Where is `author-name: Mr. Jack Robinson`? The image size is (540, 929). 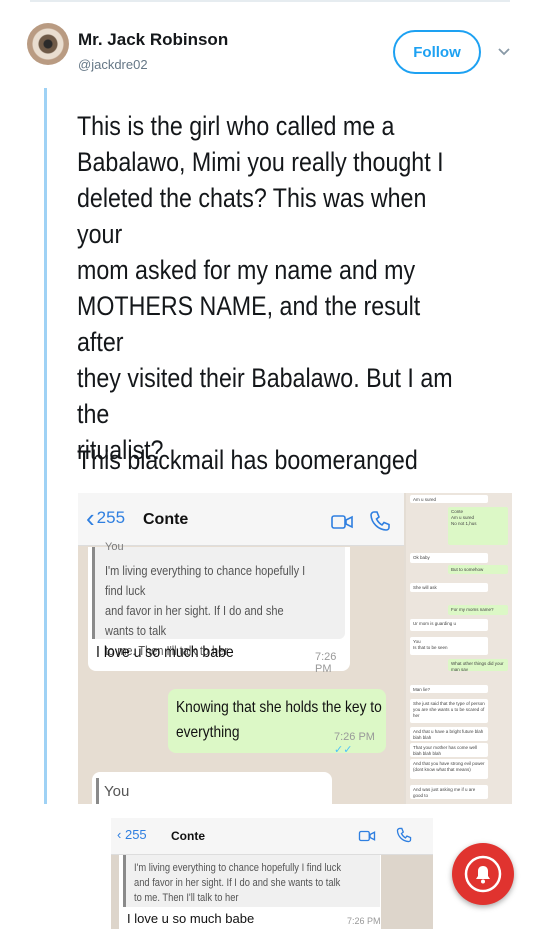
author-name: Mr. Jack Robinson is located at coordinates (153, 40).